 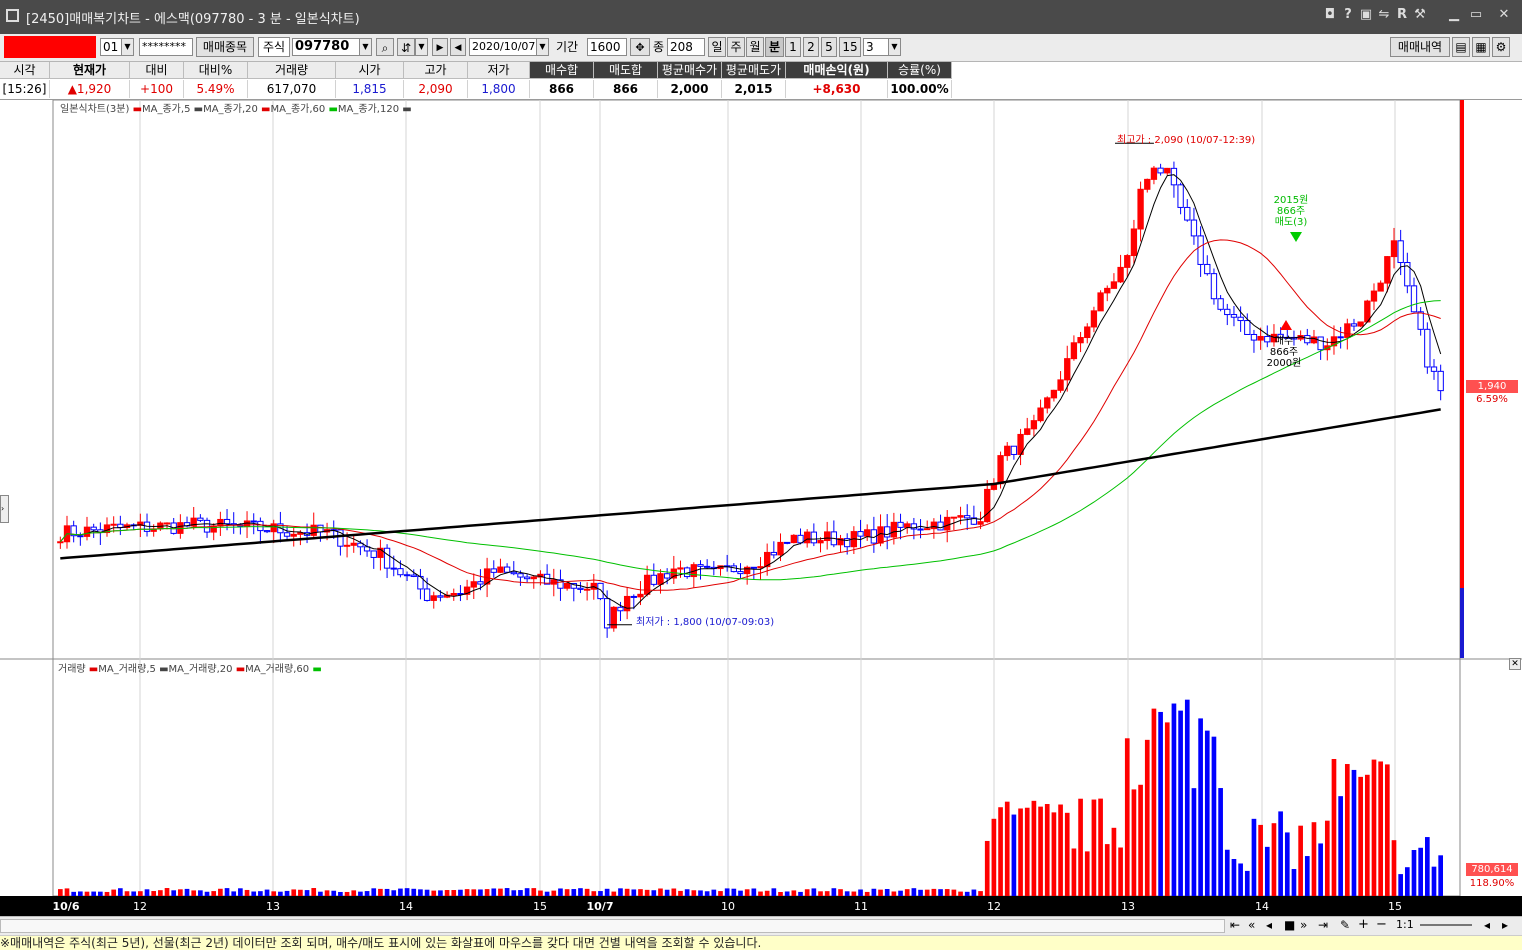 I want to click on tf-15-button: 15, so click(x=850, y=47).